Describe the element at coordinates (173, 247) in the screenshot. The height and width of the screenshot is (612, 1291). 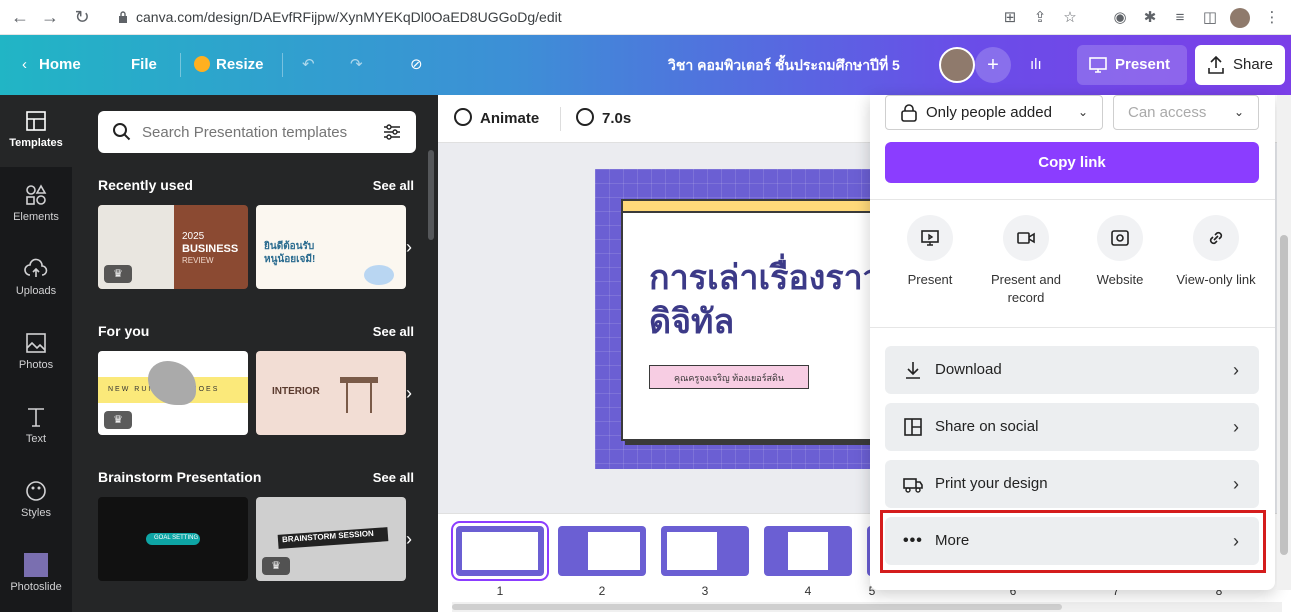
I see `template-thumbnail: 2025 BUSINESS REVIEW ♛` at that location.